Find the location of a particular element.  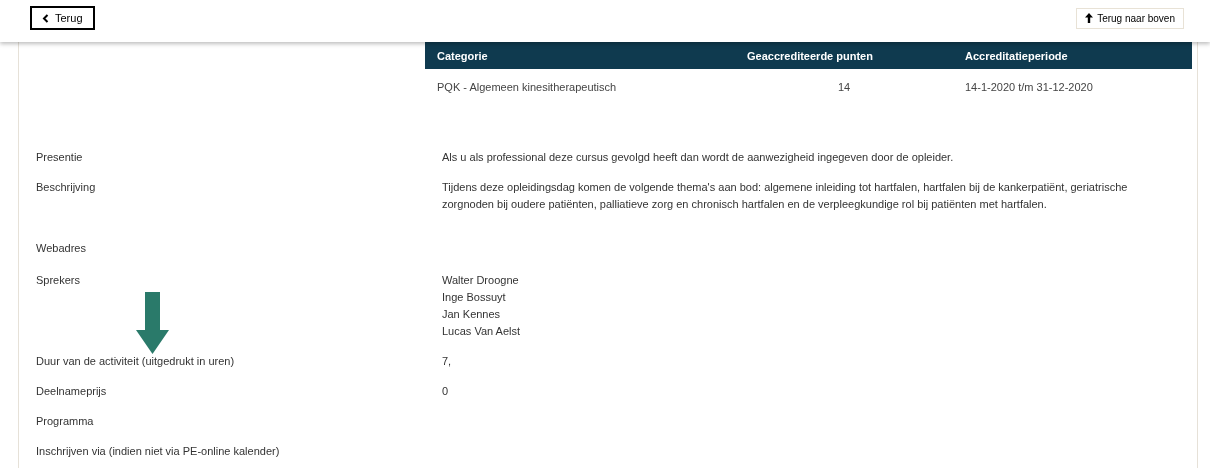

arrow-down-icon is located at coordinates (152, 323).